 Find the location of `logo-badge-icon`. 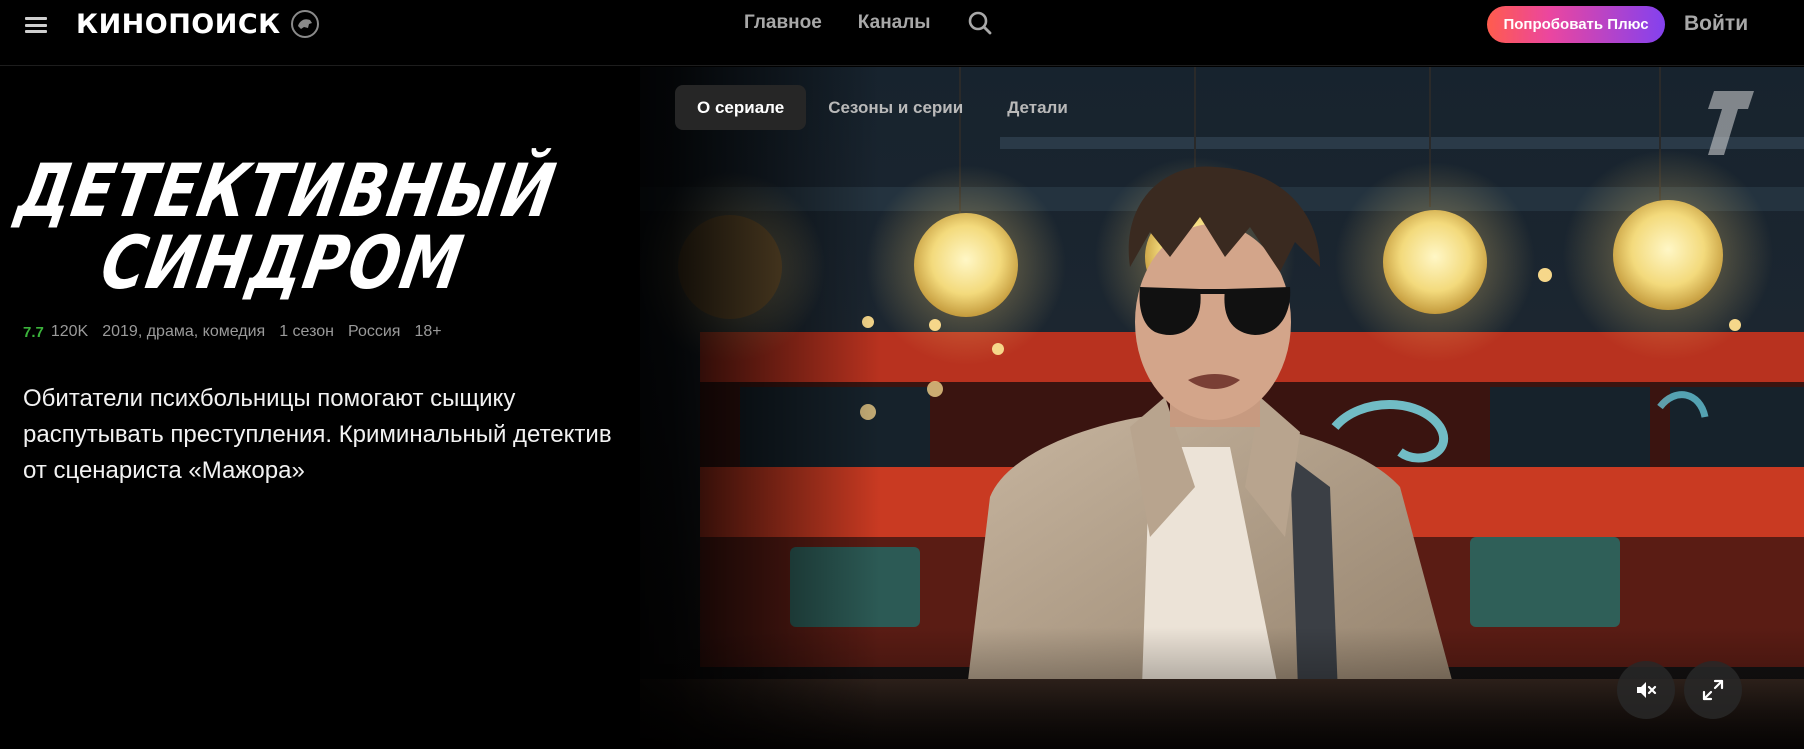

logo-badge-icon is located at coordinates (304, 24).